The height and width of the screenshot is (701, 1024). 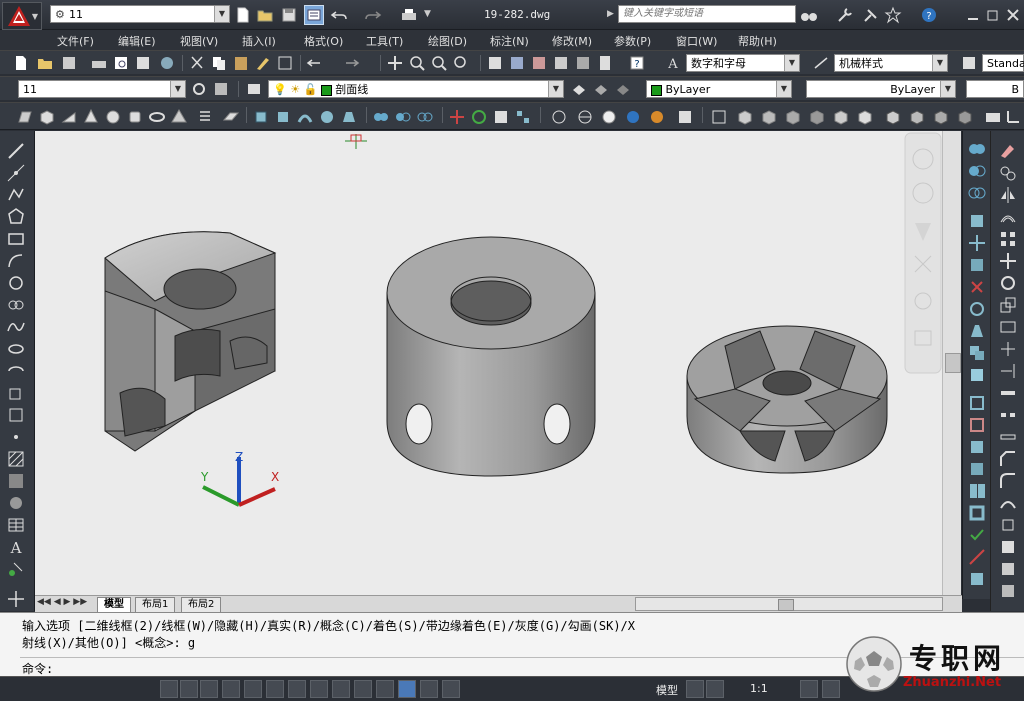 I want to click on blend-curves-icon, so click(x=1008, y=503).